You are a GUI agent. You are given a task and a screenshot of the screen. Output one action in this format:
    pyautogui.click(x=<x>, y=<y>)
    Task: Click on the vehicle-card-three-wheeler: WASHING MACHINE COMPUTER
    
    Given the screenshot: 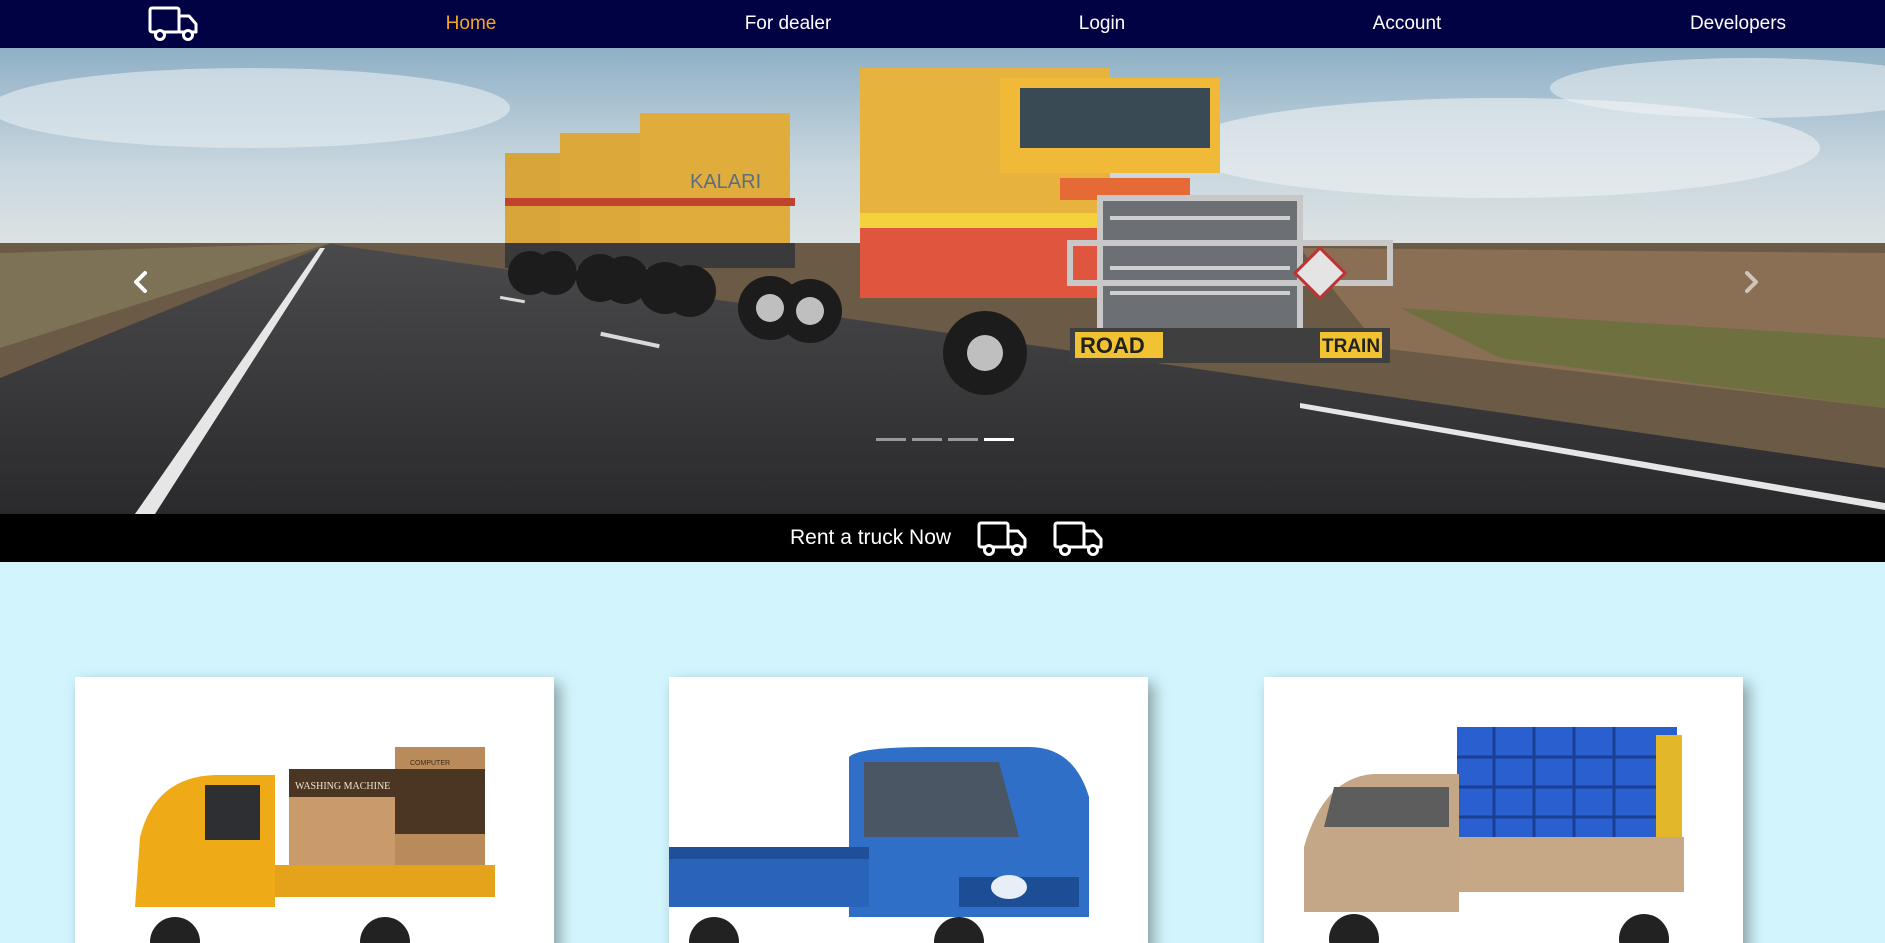 What is the action you would take?
    pyautogui.click(x=314, y=810)
    